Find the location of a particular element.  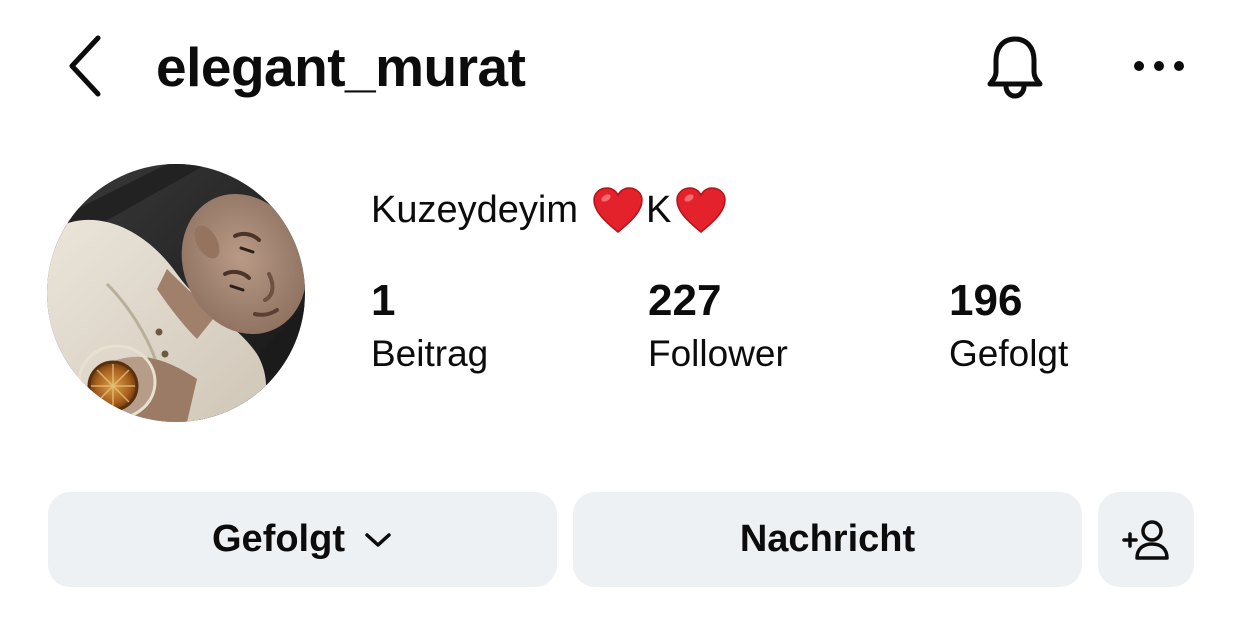

back-button is located at coordinates (84, 66).